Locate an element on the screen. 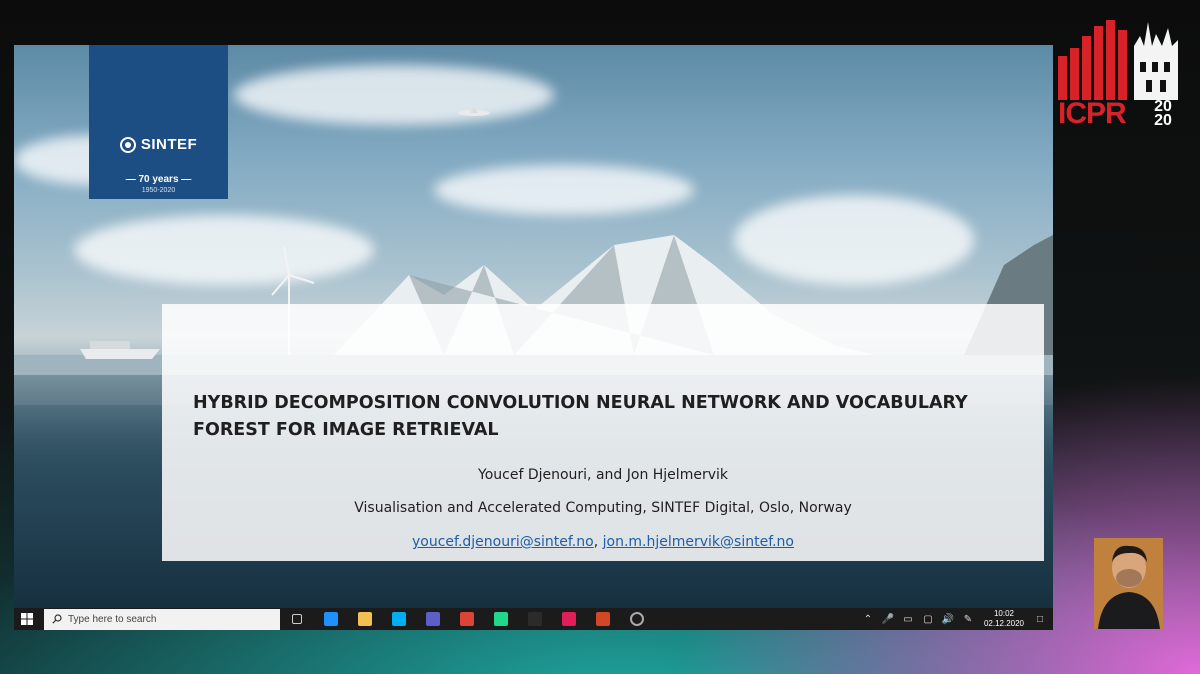 This screenshot has width=1200, height=674. clock-time: 10:02 is located at coordinates (1004, 613).